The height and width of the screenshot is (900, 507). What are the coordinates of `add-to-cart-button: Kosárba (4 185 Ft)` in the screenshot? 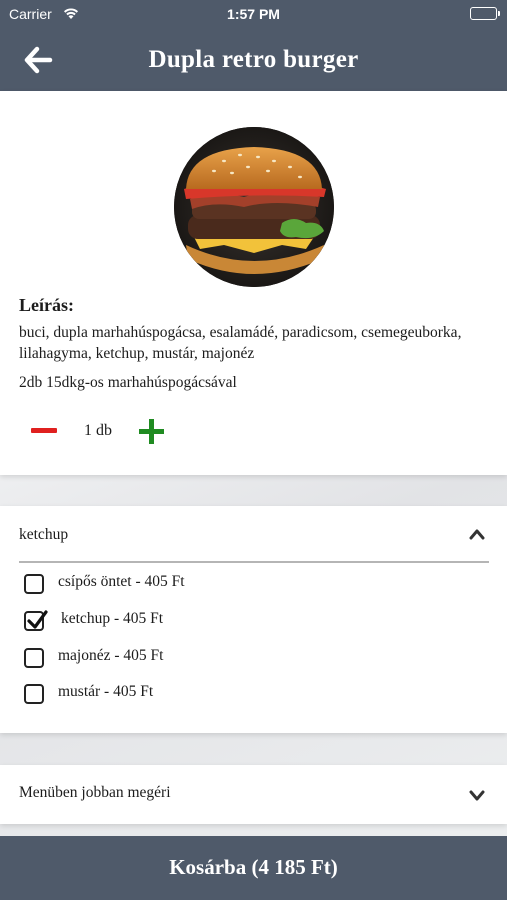 It's located at (253, 868).